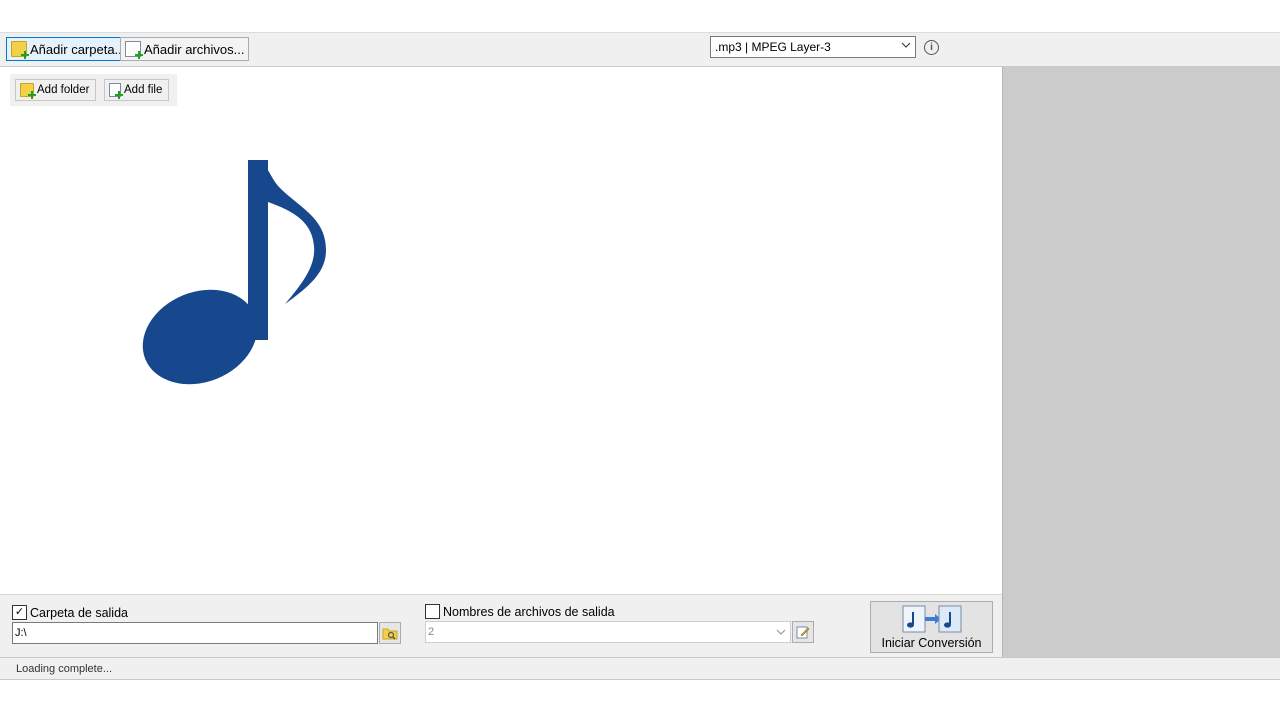 Image resolution: width=1280 pixels, height=720 pixels. I want to click on info-icon: i, so click(931, 47).